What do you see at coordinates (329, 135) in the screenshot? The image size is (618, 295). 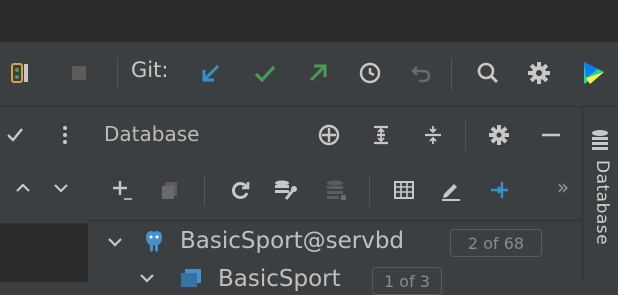 I see `crosshair-icon` at bounding box center [329, 135].